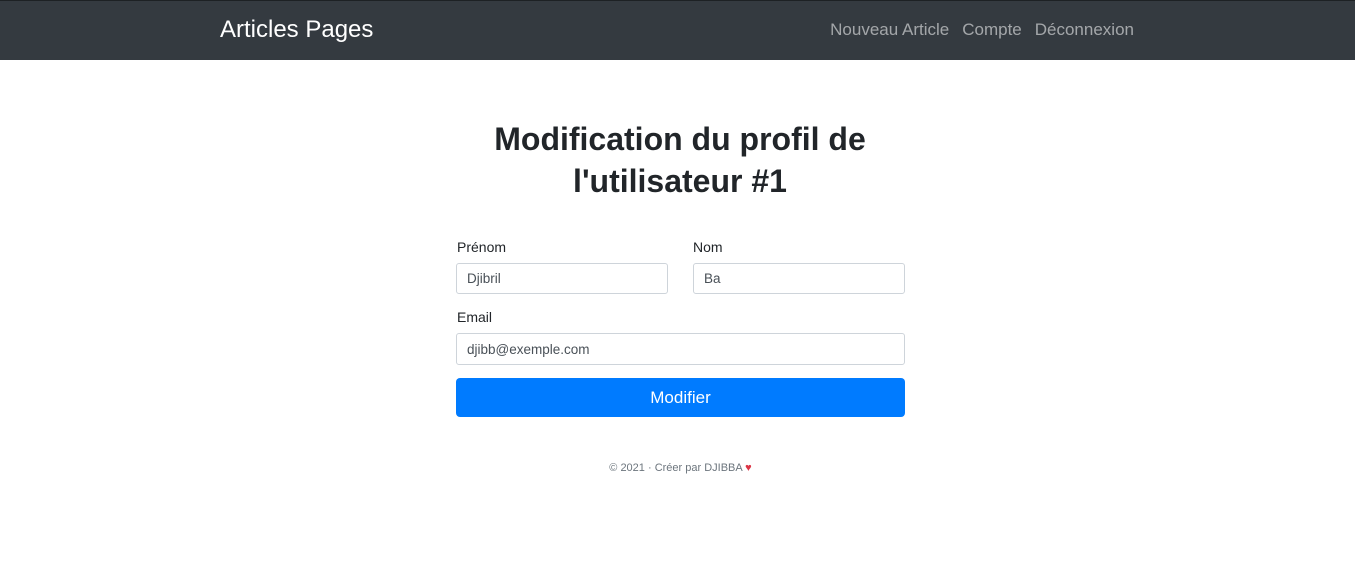 This screenshot has height=571, width=1355. I want to click on prenom-label: Prénom, so click(482, 247).